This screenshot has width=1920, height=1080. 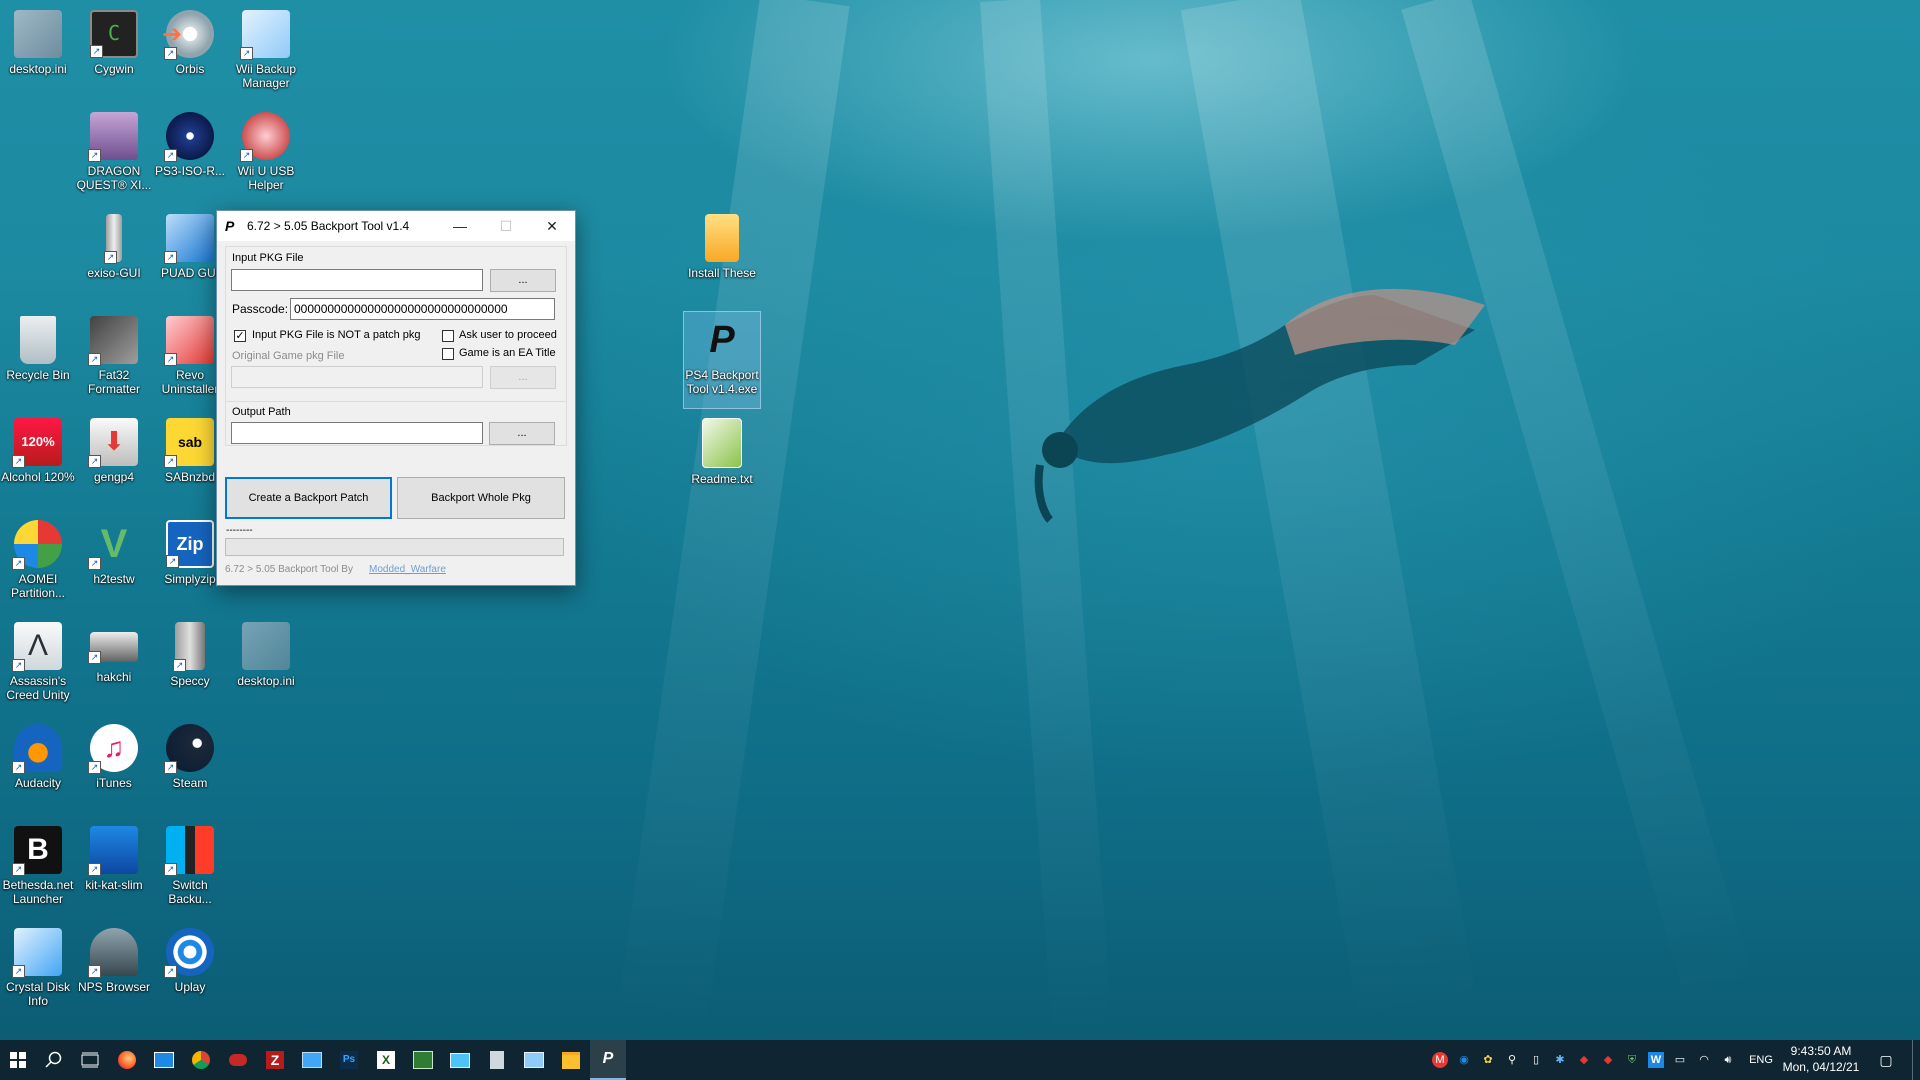 I want to click on taskbar-mail, so click(x=164, y=1060).